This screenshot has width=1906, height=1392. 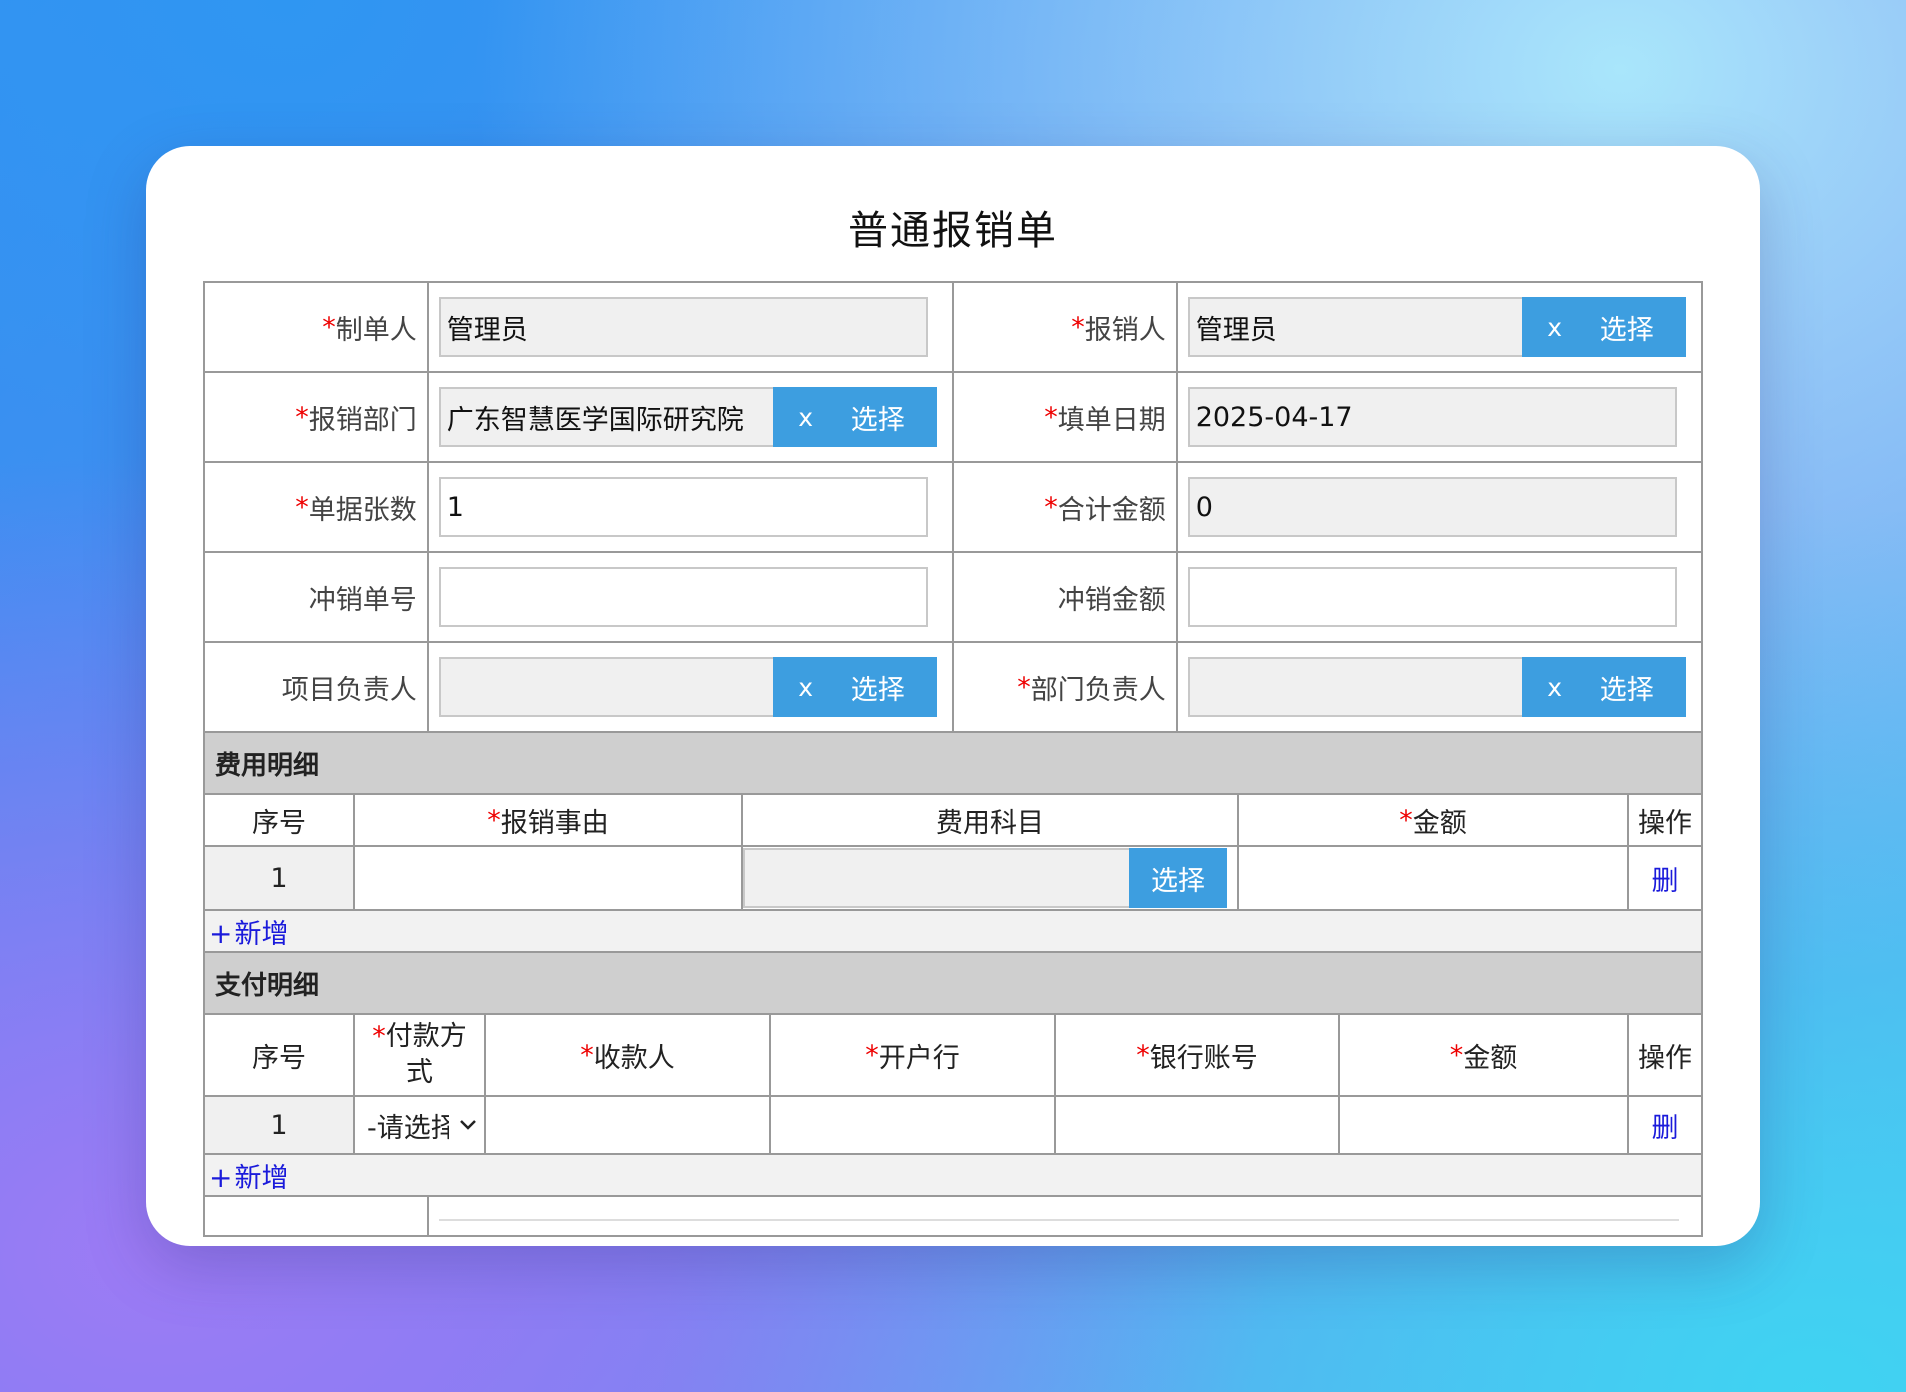 What do you see at coordinates (1636, 687) in the screenshot?
I see `dept-lead-select-button: 选择` at bounding box center [1636, 687].